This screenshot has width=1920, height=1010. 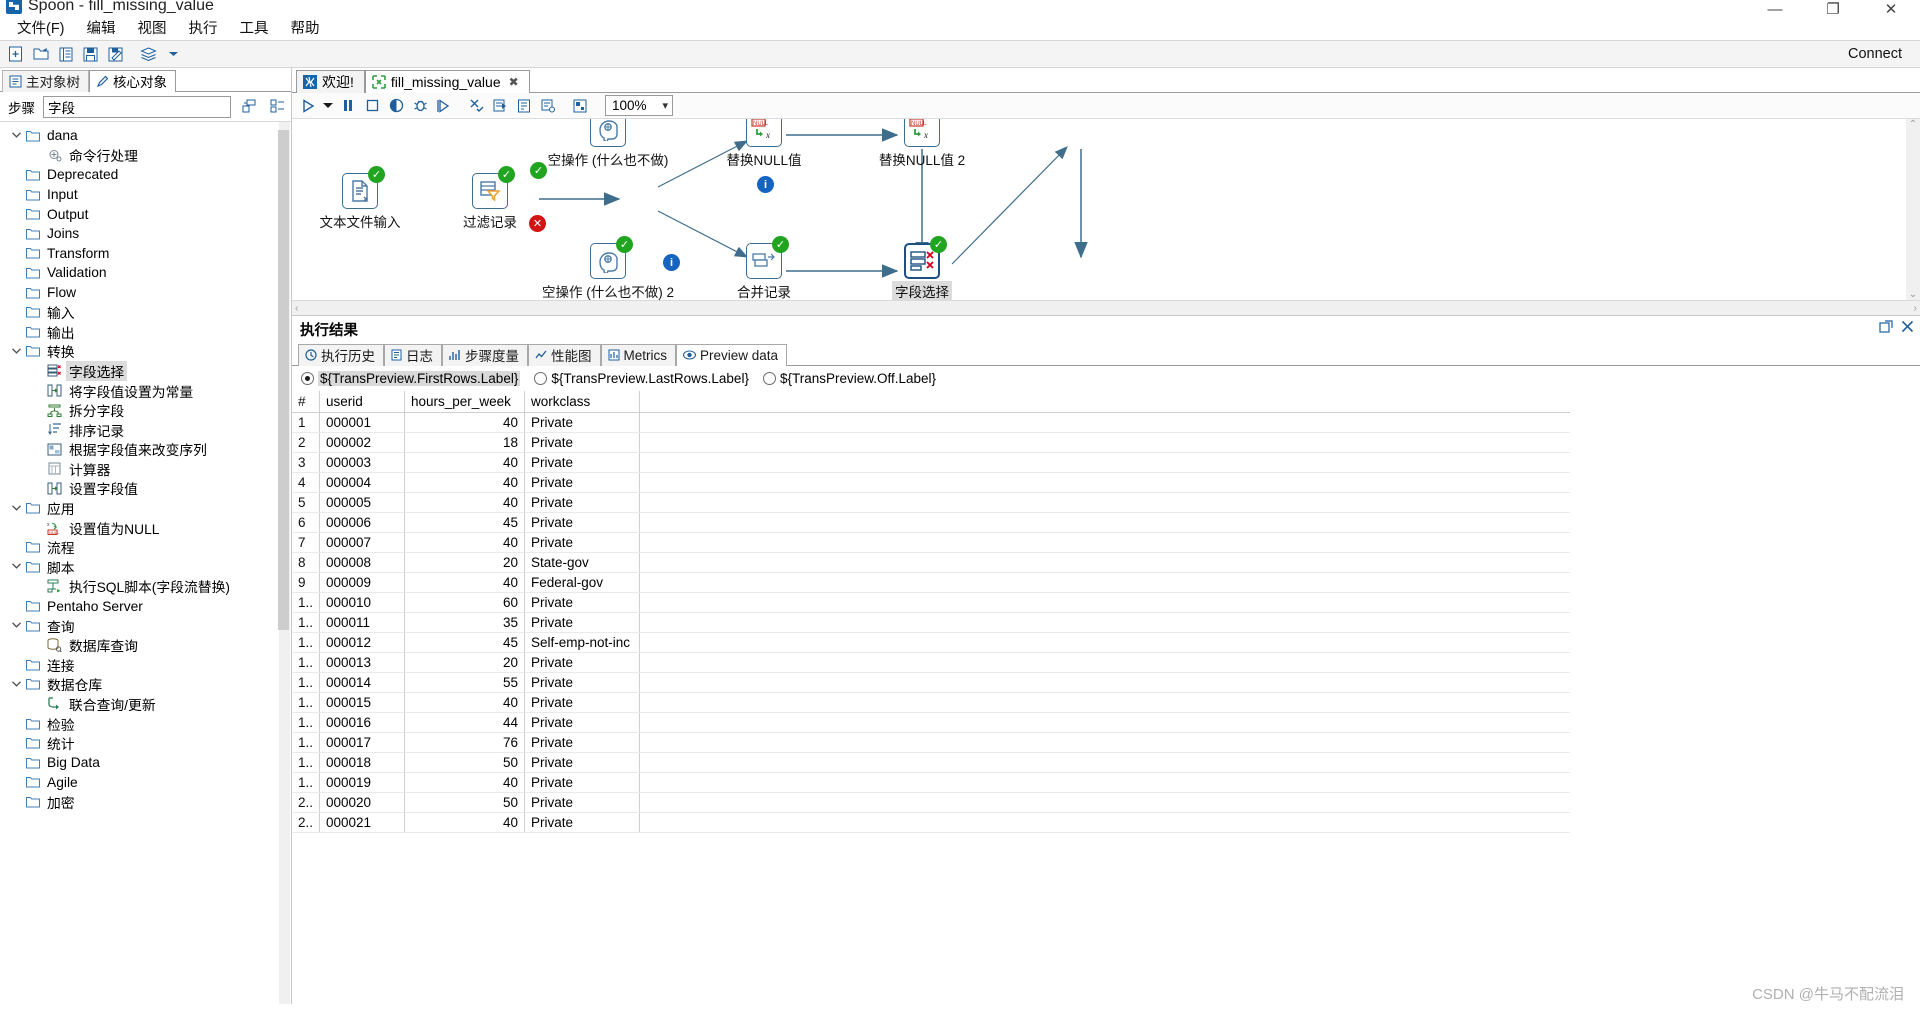 I want to click on scroll-right-arrow: ›, so click(x=1915, y=308).